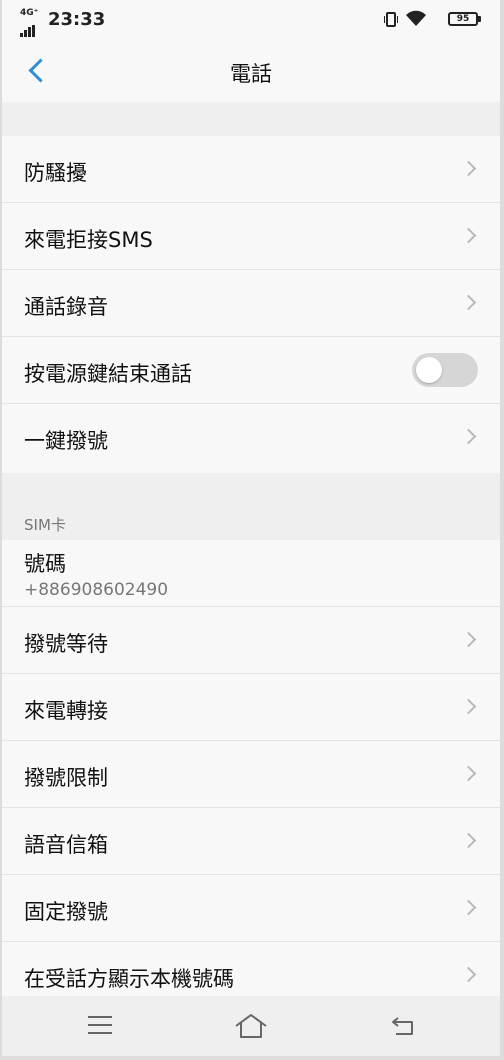 The height and width of the screenshot is (1060, 504). Describe the element at coordinates (445, 370) in the screenshot. I see `power-key-end-call-toggle` at that location.